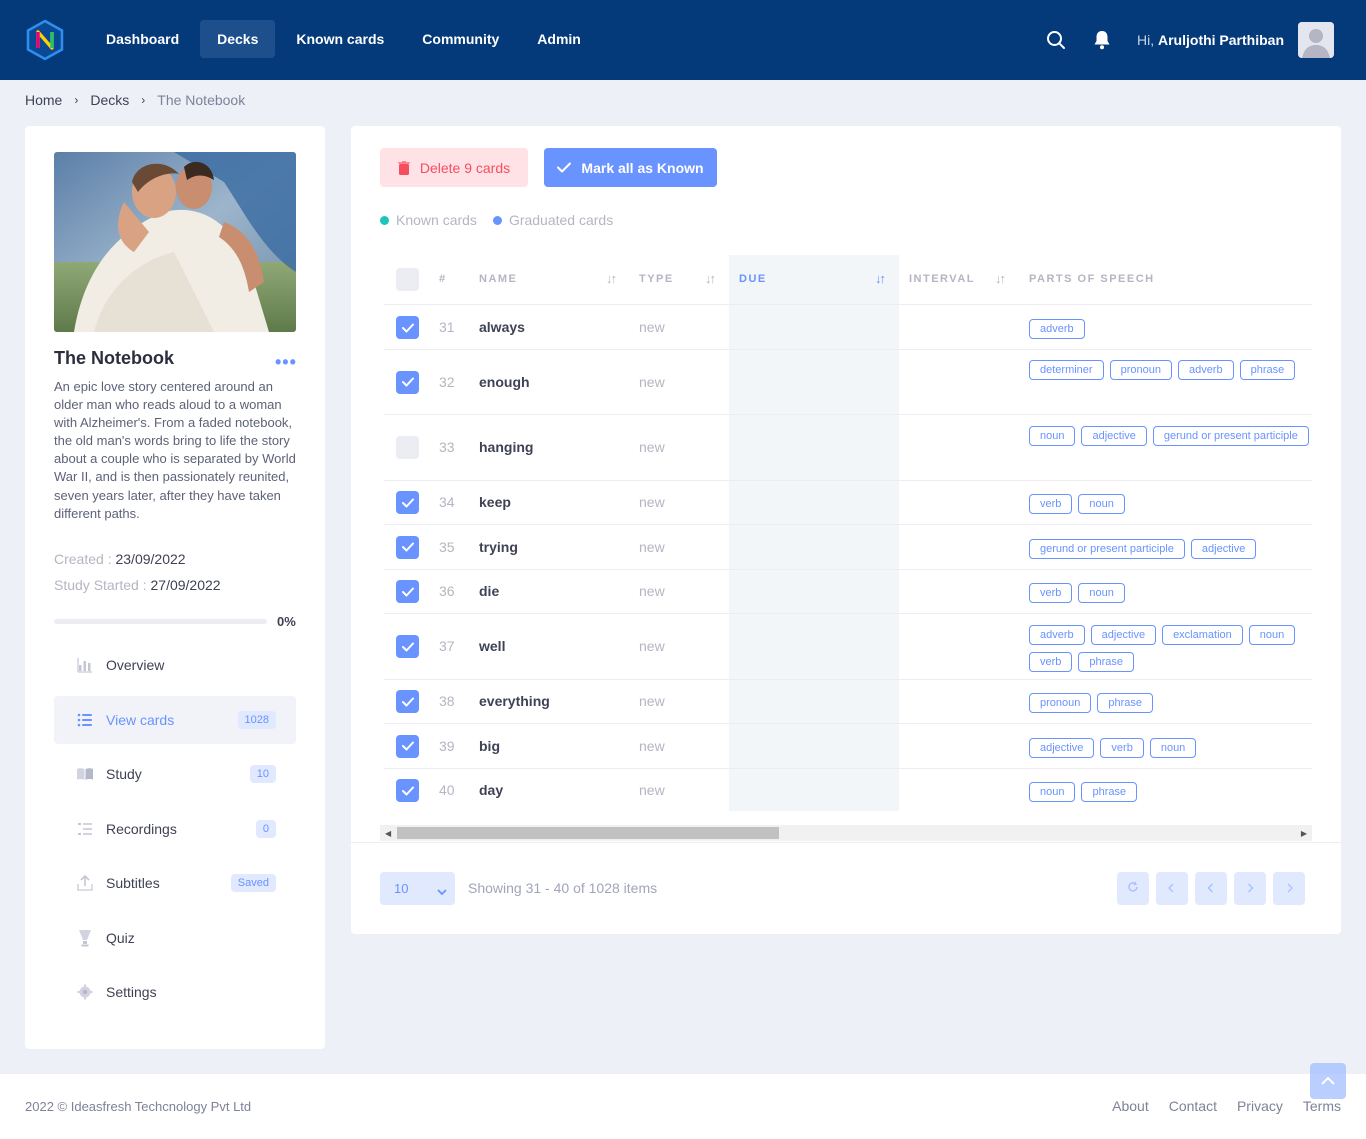 The height and width of the screenshot is (1139, 1366). Describe the element at coordinates (489, 591) in the screenshot. I see `card-word: die` at that location.